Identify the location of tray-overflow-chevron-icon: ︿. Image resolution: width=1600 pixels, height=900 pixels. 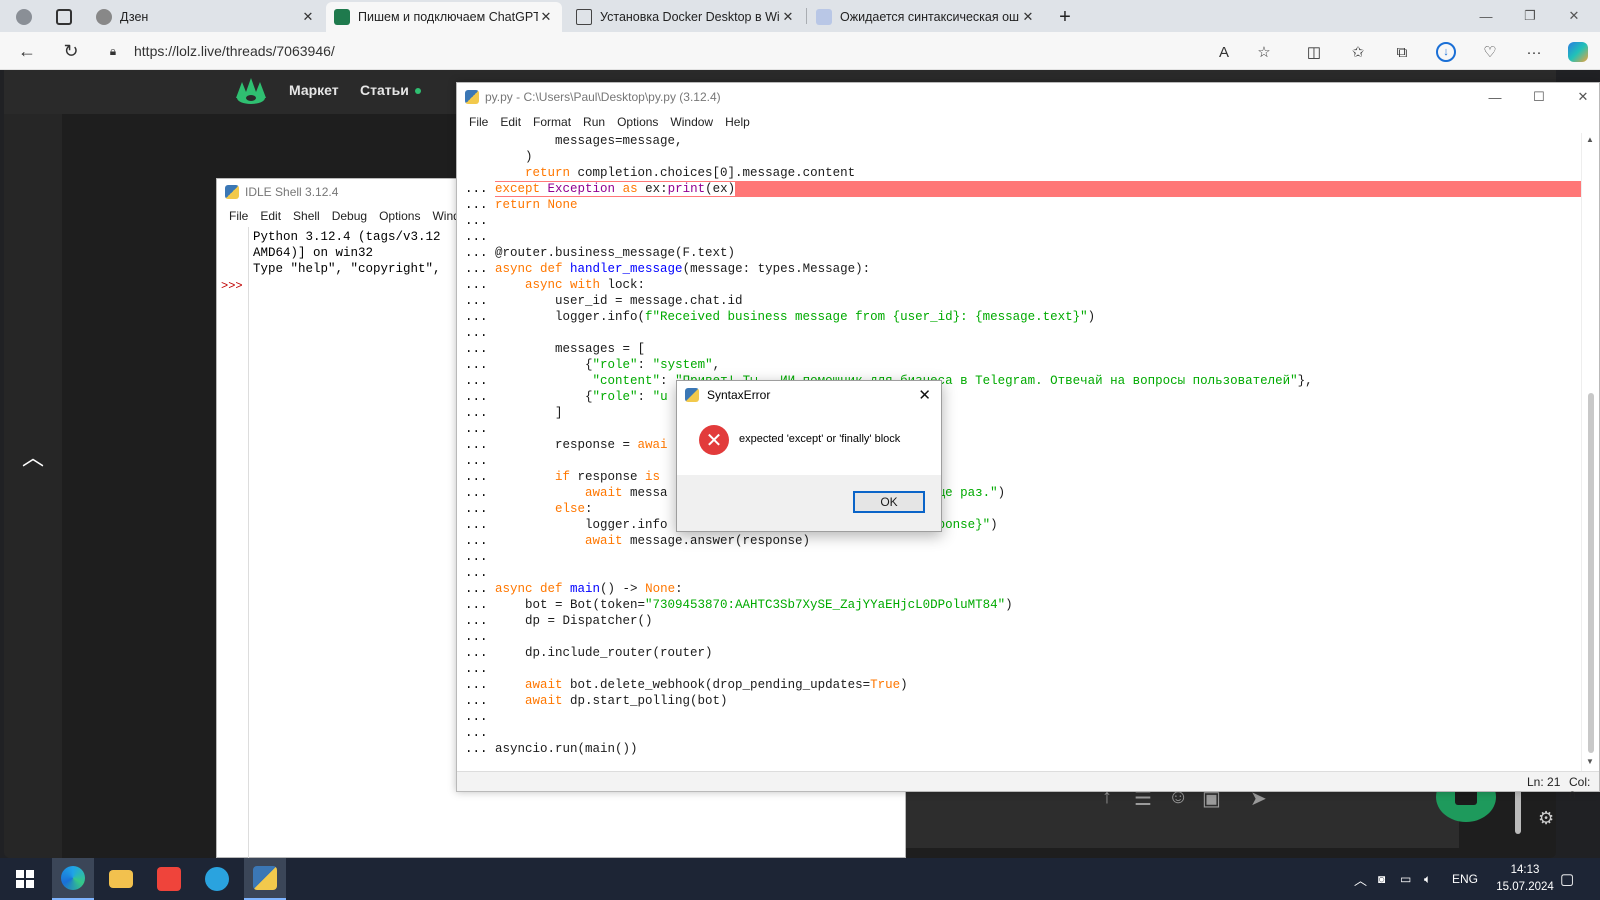
(1360, 879).